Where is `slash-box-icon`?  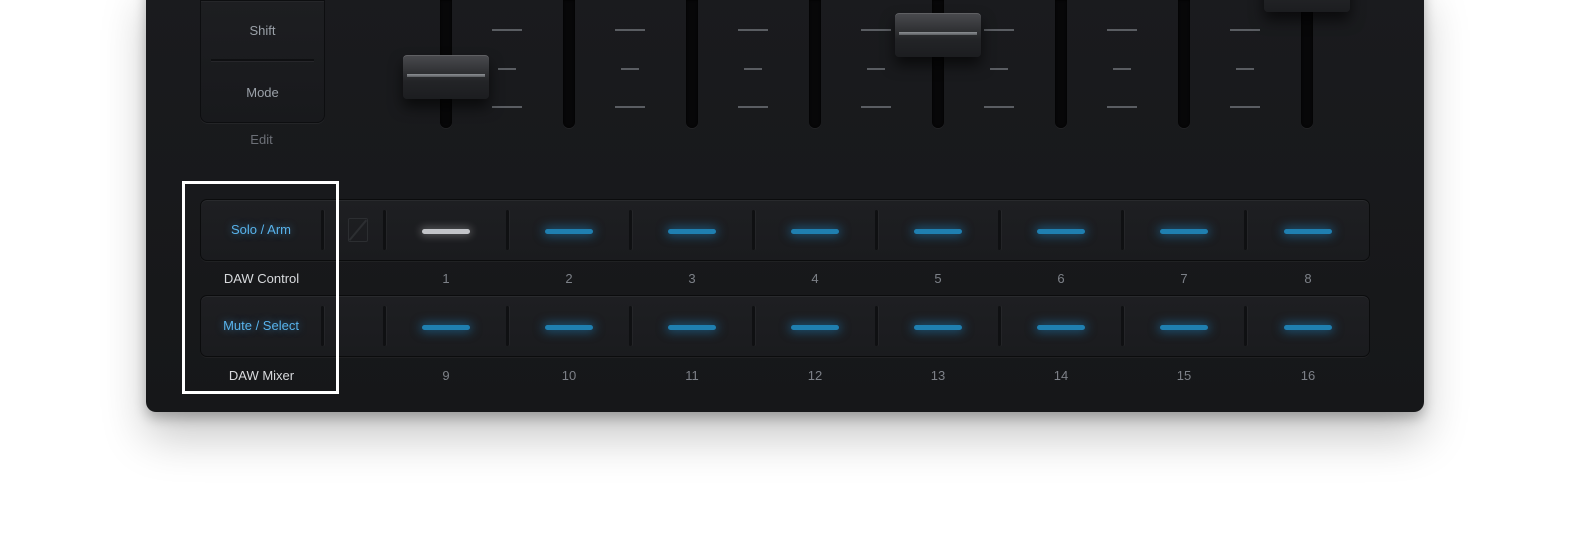
slash-box-icon is located at coordinates (358, 230).